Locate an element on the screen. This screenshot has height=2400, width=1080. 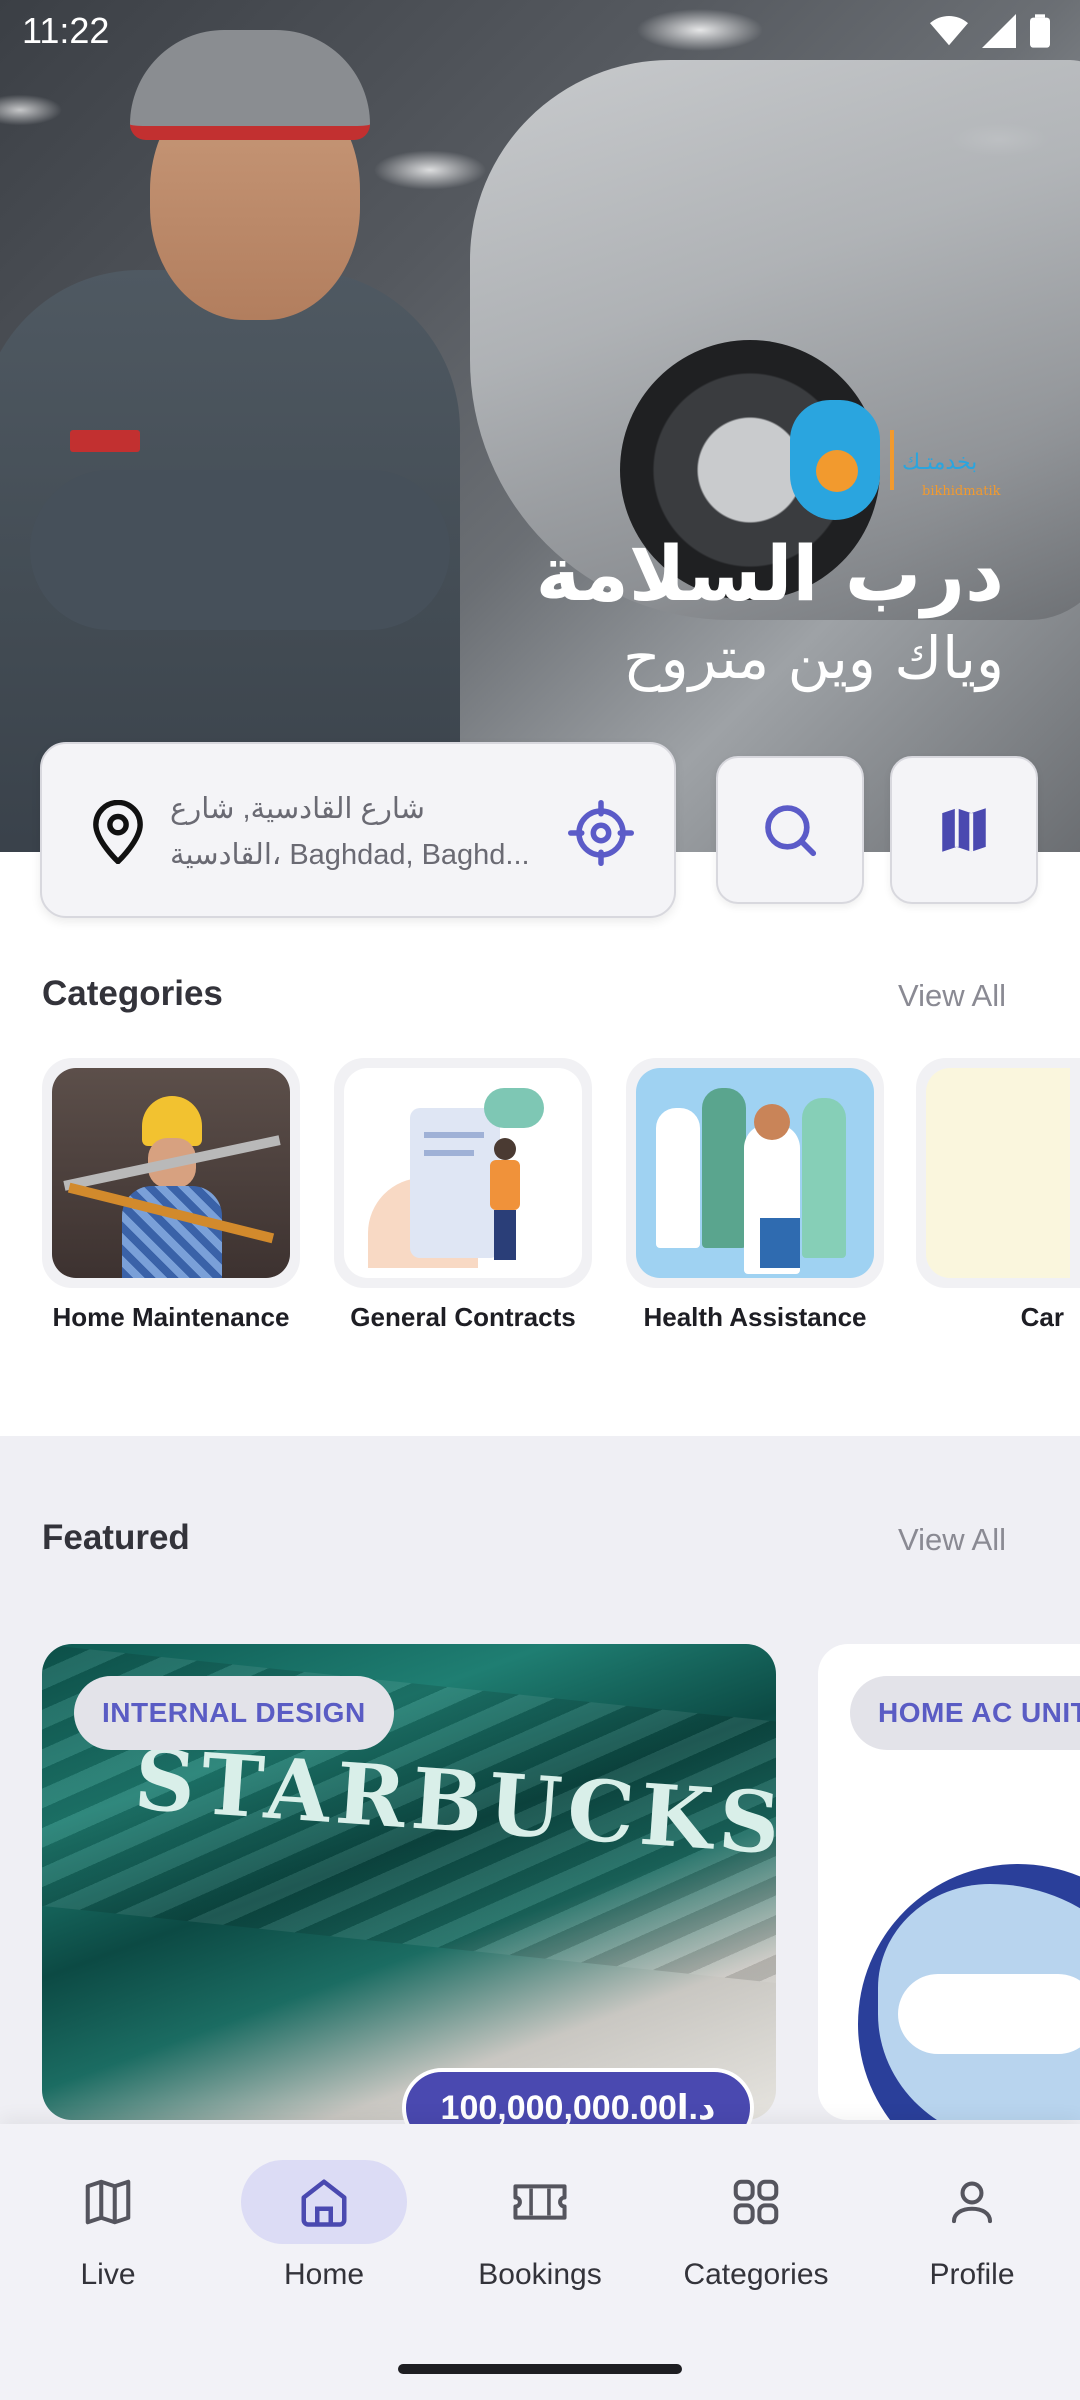
bottom-navigation: Live Home Bookings Categories Profile is located at coordinates (540, 2229).